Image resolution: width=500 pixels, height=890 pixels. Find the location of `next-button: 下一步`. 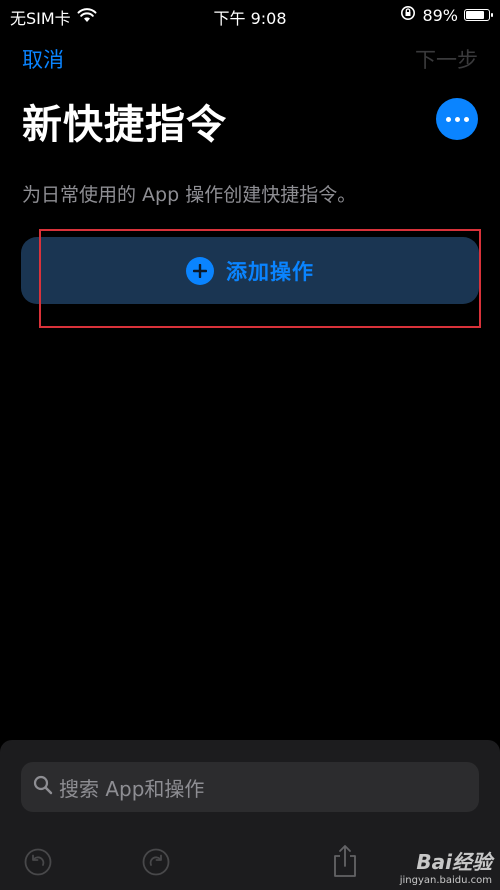

next-button: 下一步 is located at coordinates (446, 59).